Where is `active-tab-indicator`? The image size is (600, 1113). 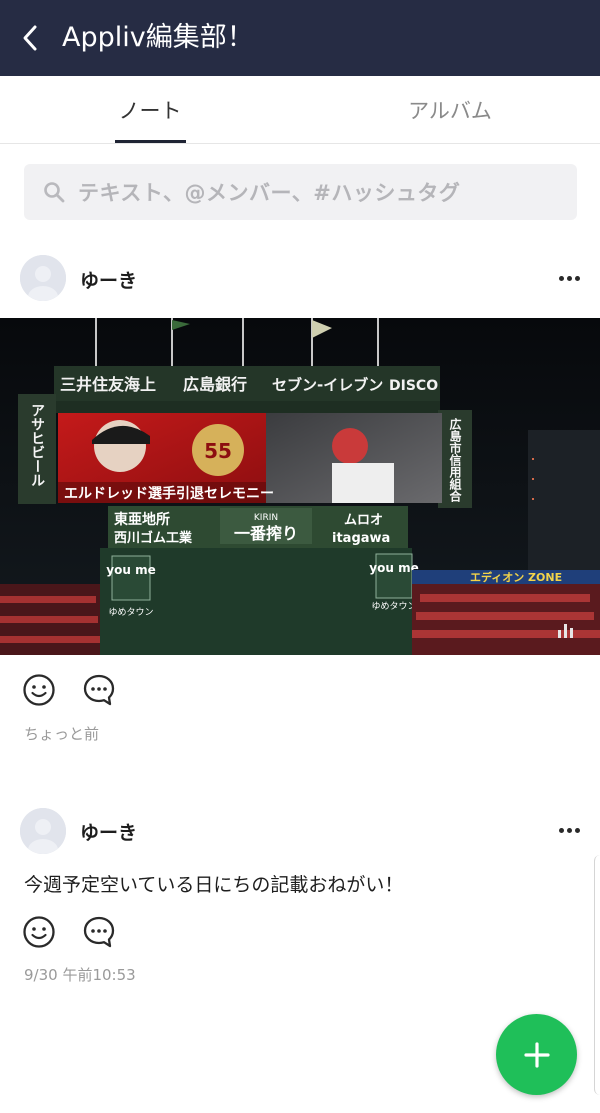
active-tab-indicator is located at coordinates (150, 141).